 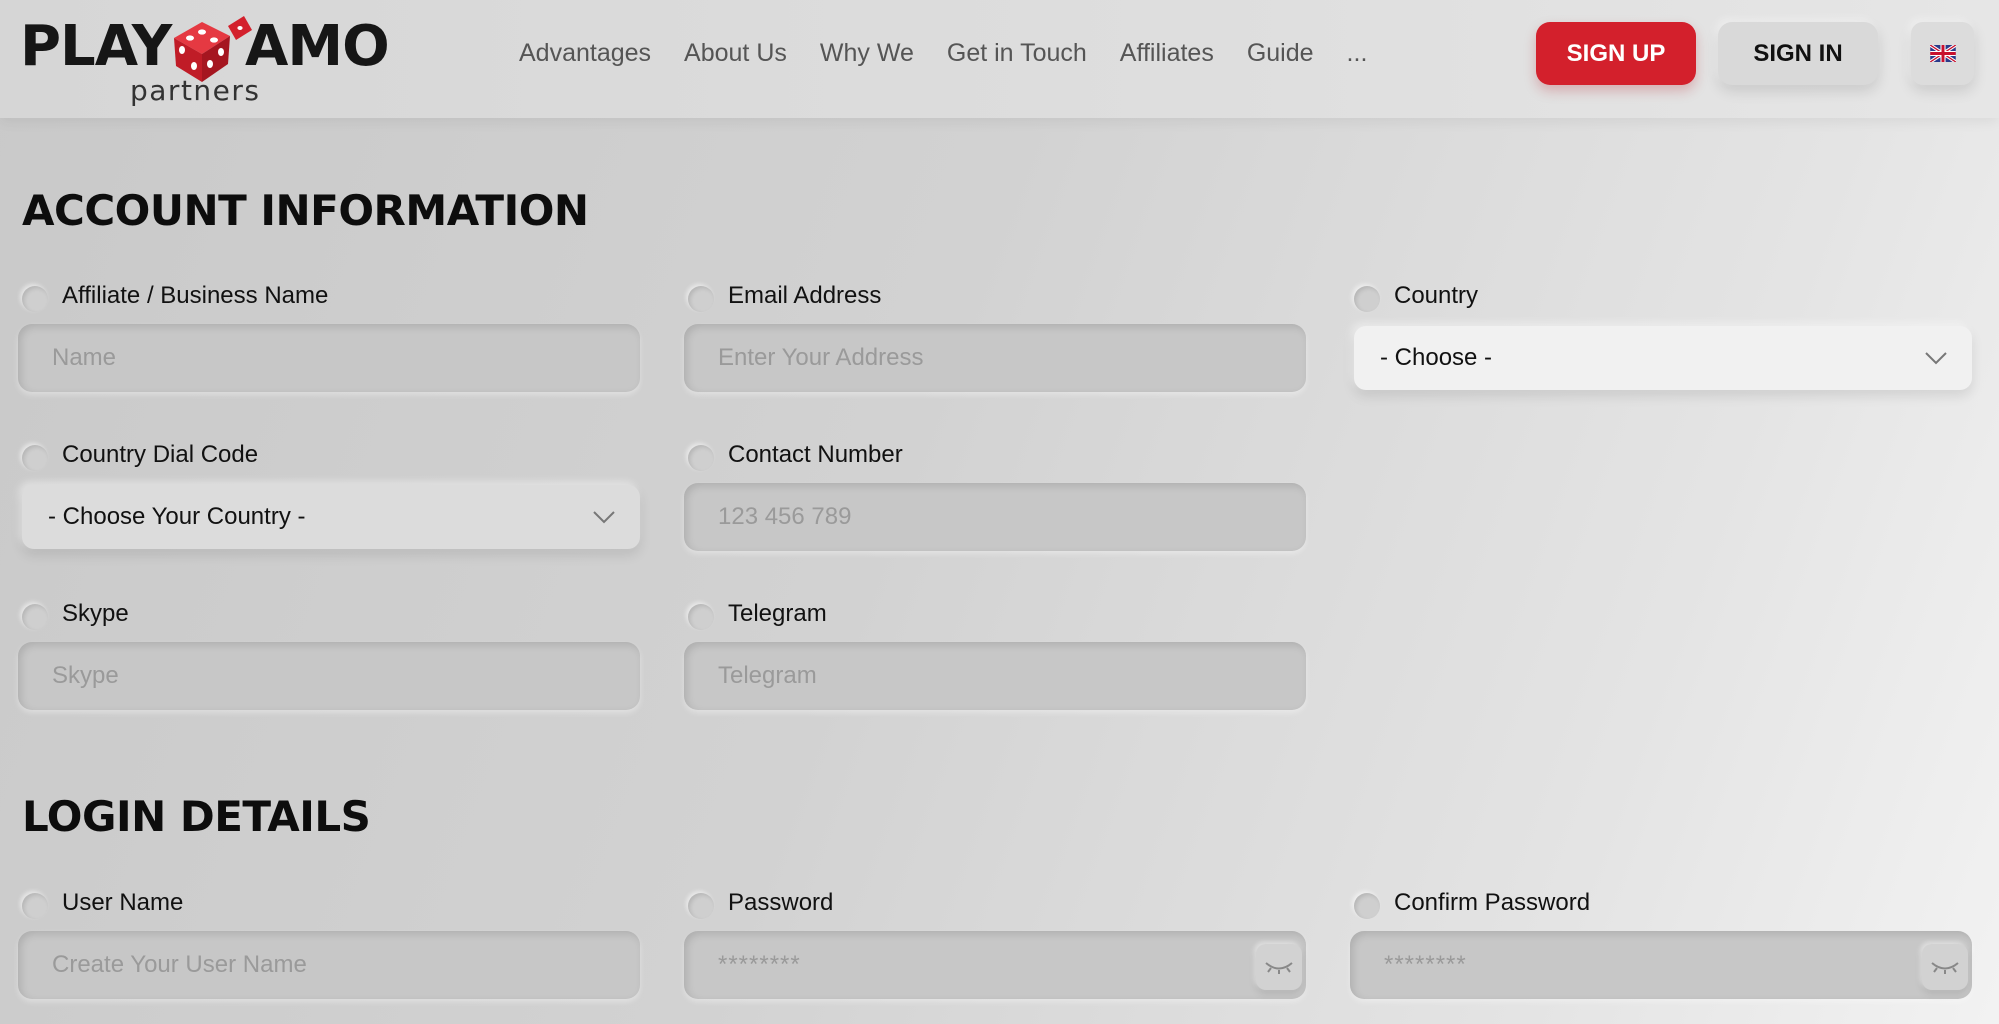 What do you see at coordinates (701, 906) in the screenshot?
I see `password-radio` at bounding box center [701, 906].